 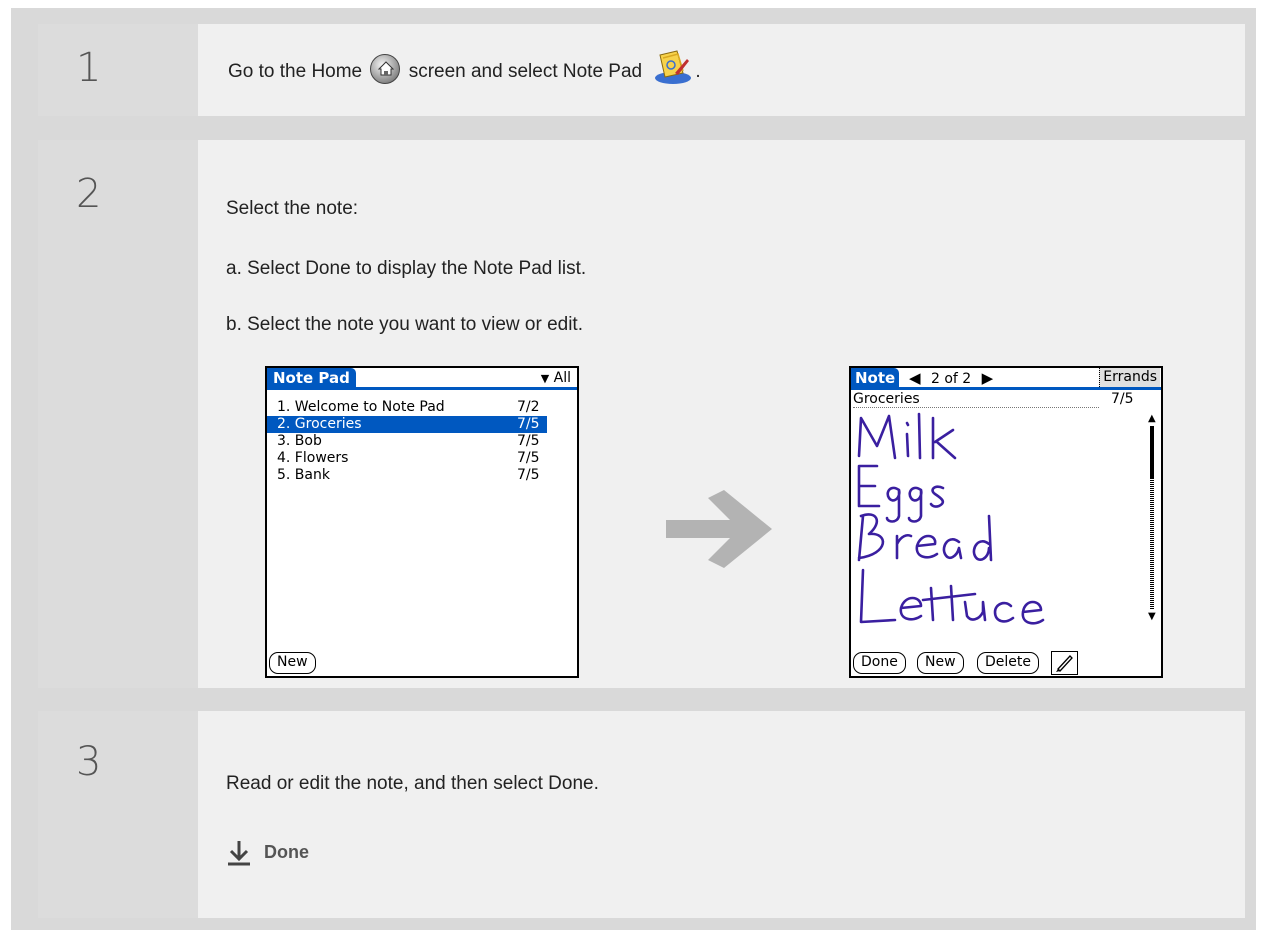 I want to click on screen-title: Note, so click(x=875, y=378).